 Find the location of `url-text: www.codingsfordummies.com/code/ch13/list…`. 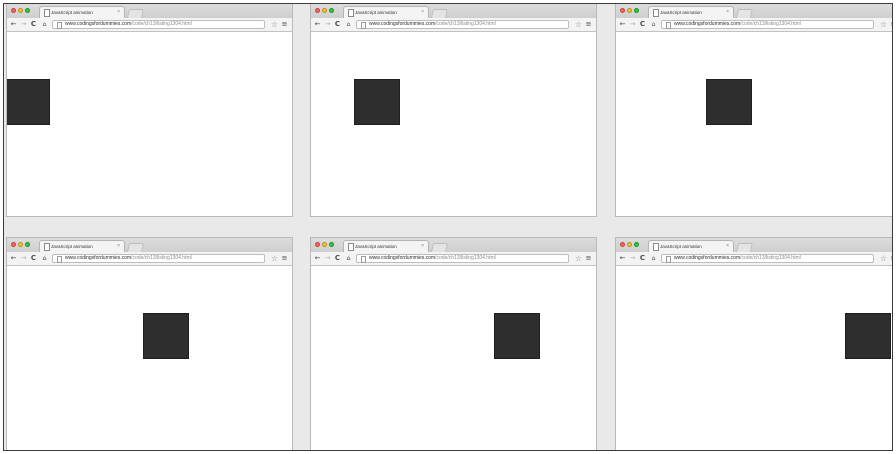

url-text: www.codingsfordummies.com/code/ch13/list… is located at coordinates (432, 258).